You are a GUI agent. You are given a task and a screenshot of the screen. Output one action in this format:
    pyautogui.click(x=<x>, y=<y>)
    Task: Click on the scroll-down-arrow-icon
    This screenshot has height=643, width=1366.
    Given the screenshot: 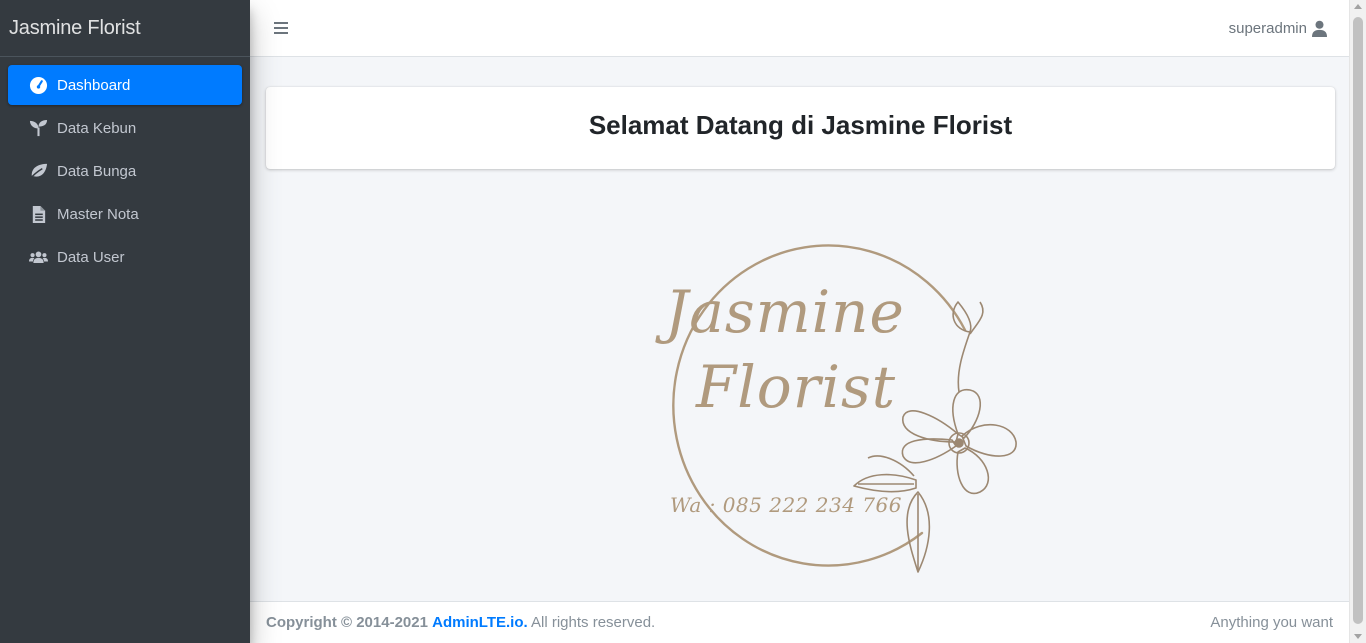 What is the action you would take?
    pyautogui.click(x=1358, y=636)
    